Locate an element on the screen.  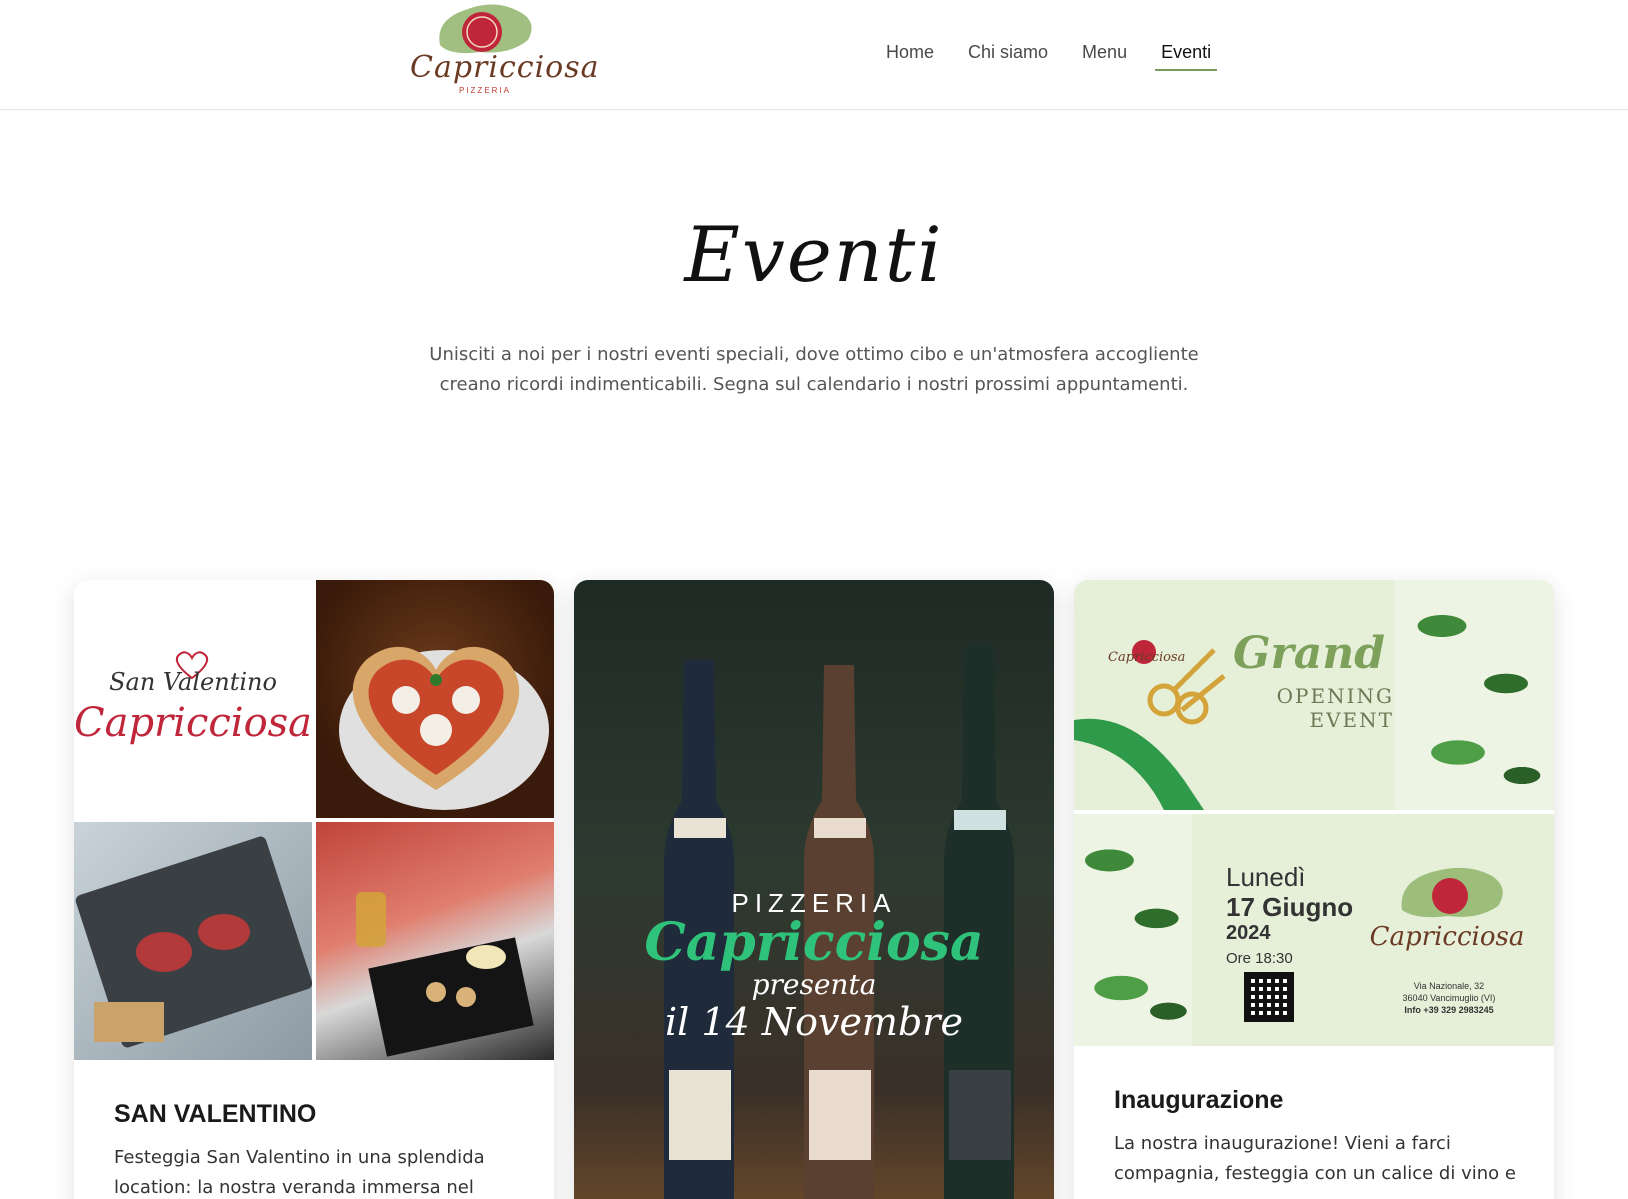
collage-tile-title: San Valentino Capricciosa is located at coordinates (193, 699).